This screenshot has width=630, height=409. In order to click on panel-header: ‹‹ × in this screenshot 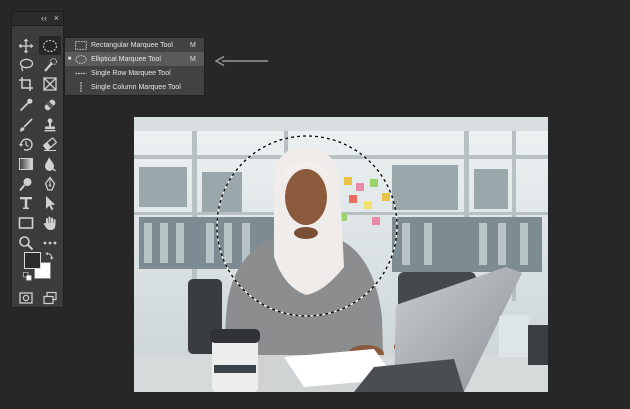, I will do `click(37, 19)`.